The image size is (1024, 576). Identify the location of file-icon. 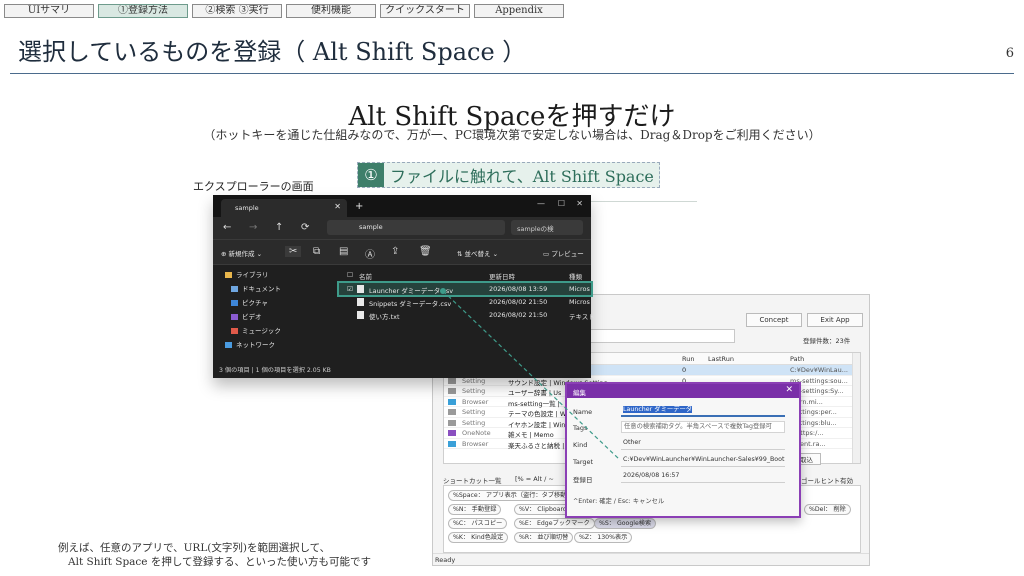
(360, 315).